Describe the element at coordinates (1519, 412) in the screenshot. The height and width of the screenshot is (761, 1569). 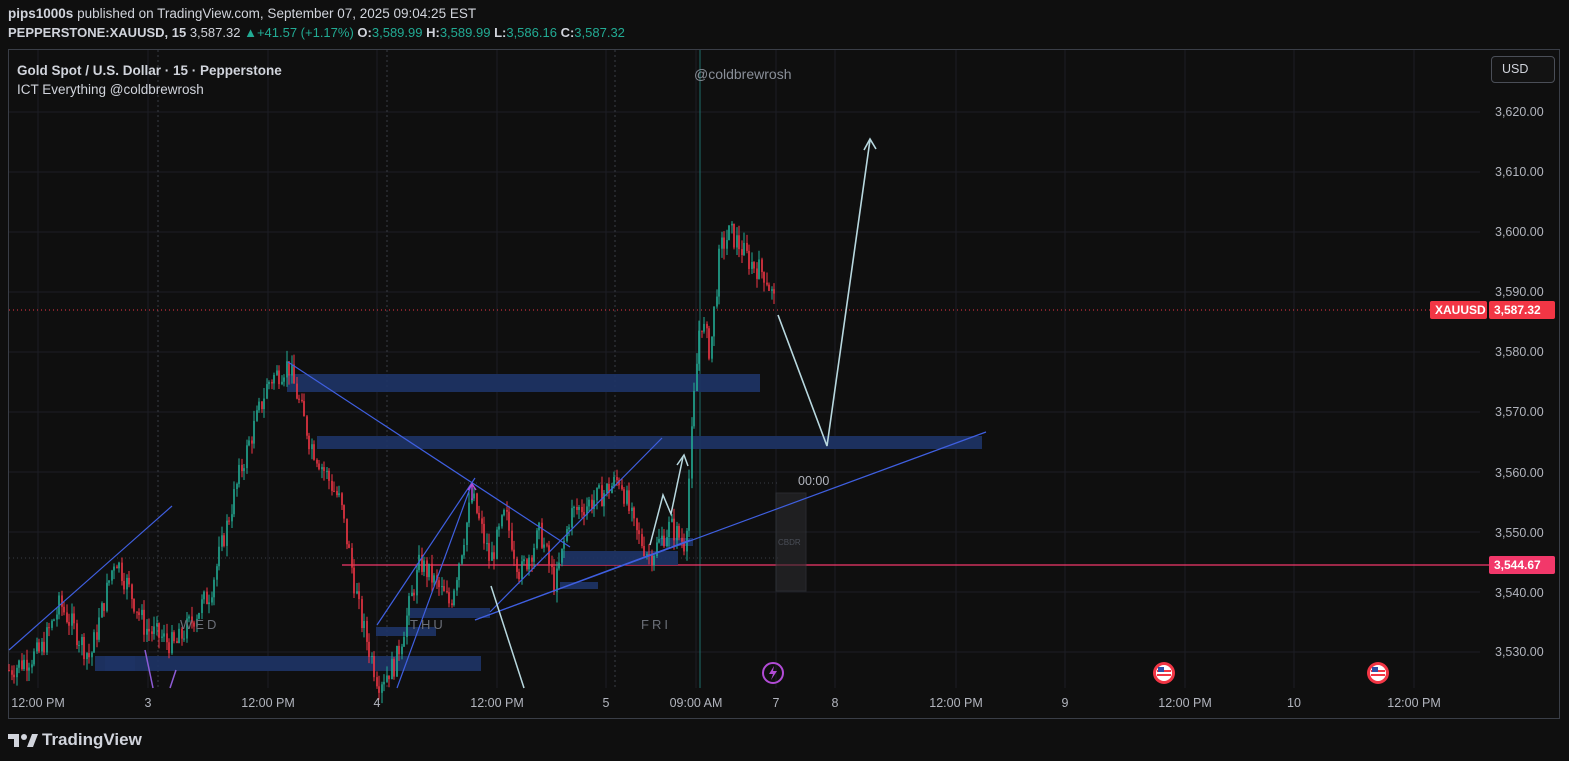
I see `price-tick: 3,570.00` at that location.